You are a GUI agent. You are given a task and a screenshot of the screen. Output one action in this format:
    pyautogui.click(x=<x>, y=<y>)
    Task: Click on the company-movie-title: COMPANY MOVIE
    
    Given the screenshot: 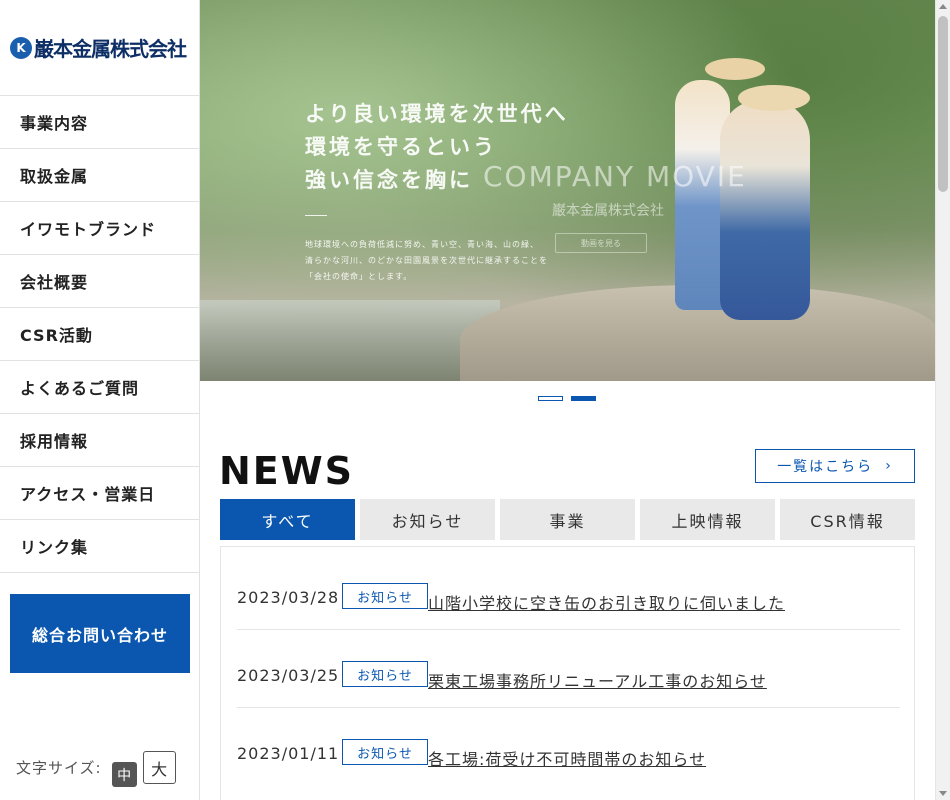 What is the action you would take?
    pyautogui.click(x=615, y=176)
    